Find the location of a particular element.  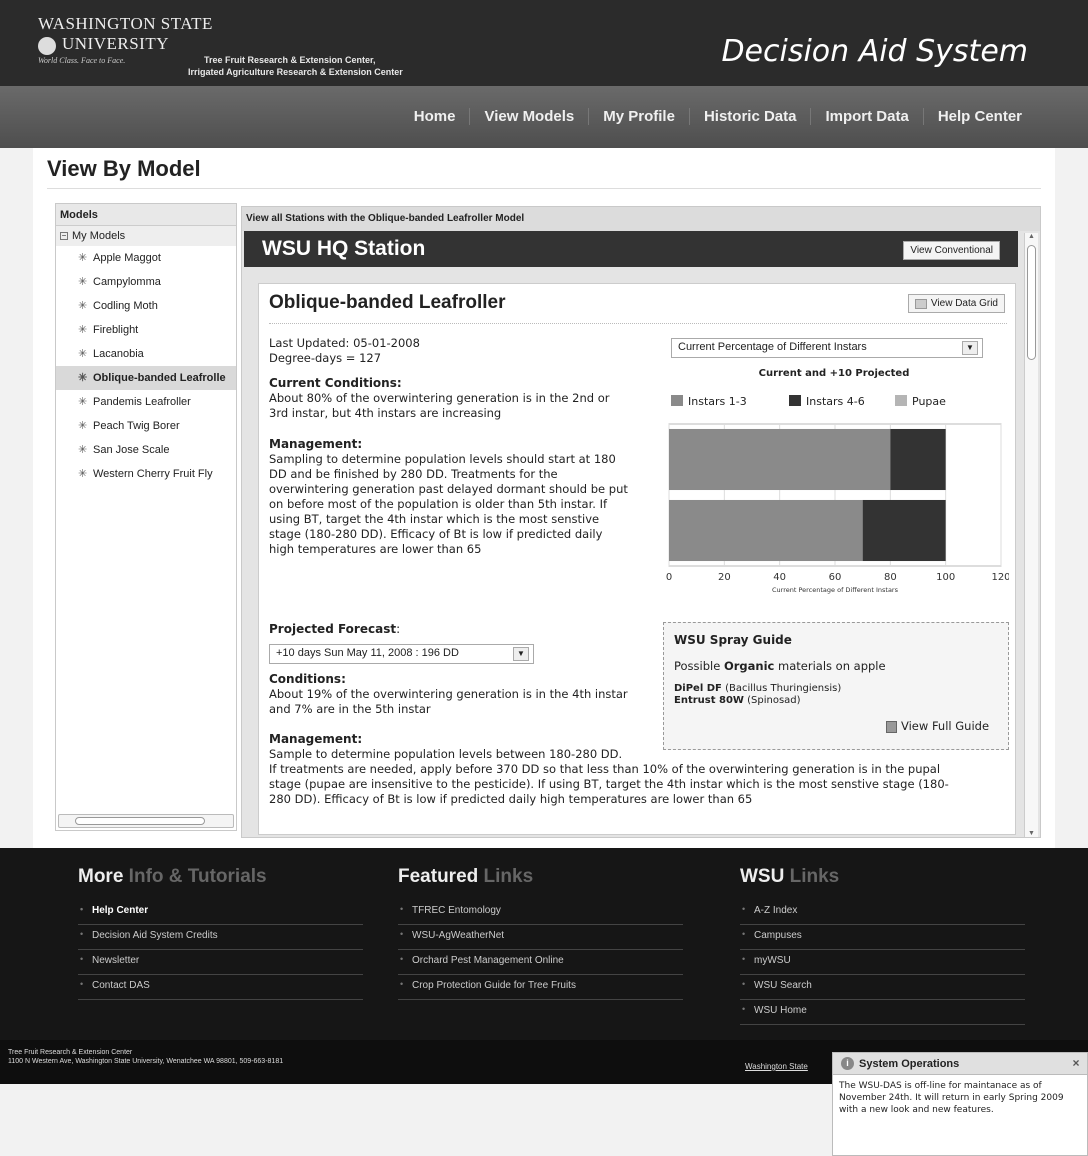

footer-link: Orchard Pest Management Online is located at coordinates (540, 962).